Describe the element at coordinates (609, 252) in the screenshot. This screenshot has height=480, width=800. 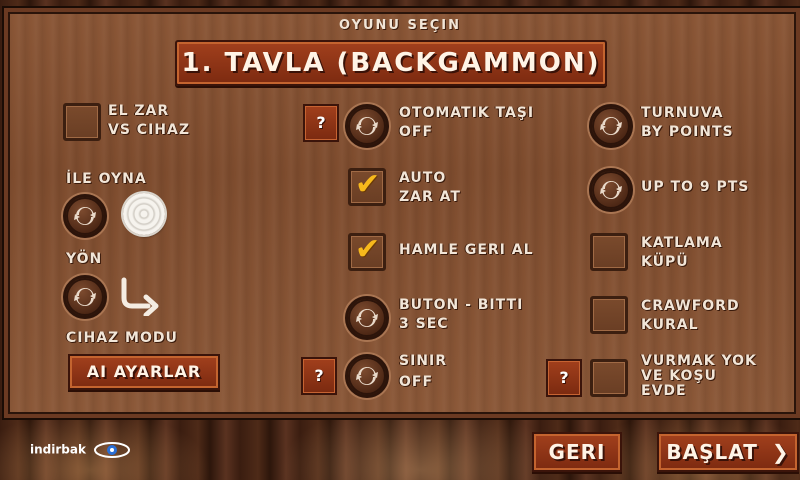
I see `katlama-kupu-checkbox` at that location.